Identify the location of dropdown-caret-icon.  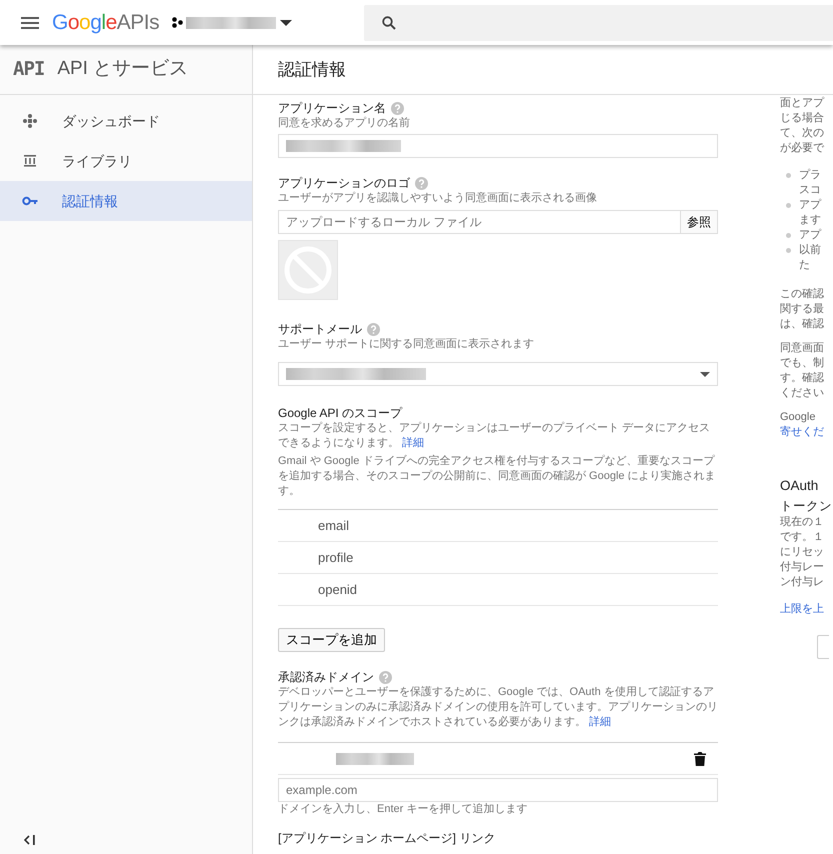
(705, 374).